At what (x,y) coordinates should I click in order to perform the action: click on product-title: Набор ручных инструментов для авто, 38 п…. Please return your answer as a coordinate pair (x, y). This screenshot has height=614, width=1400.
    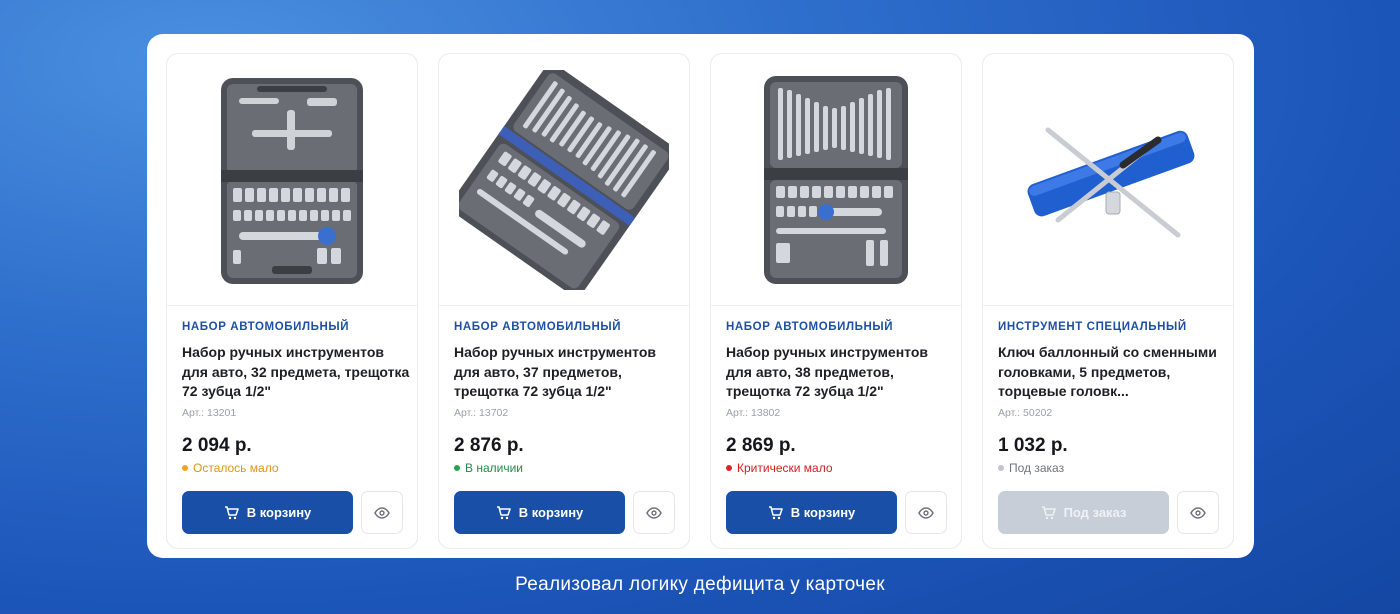
    Looking at the image, I should click on (840, 372).